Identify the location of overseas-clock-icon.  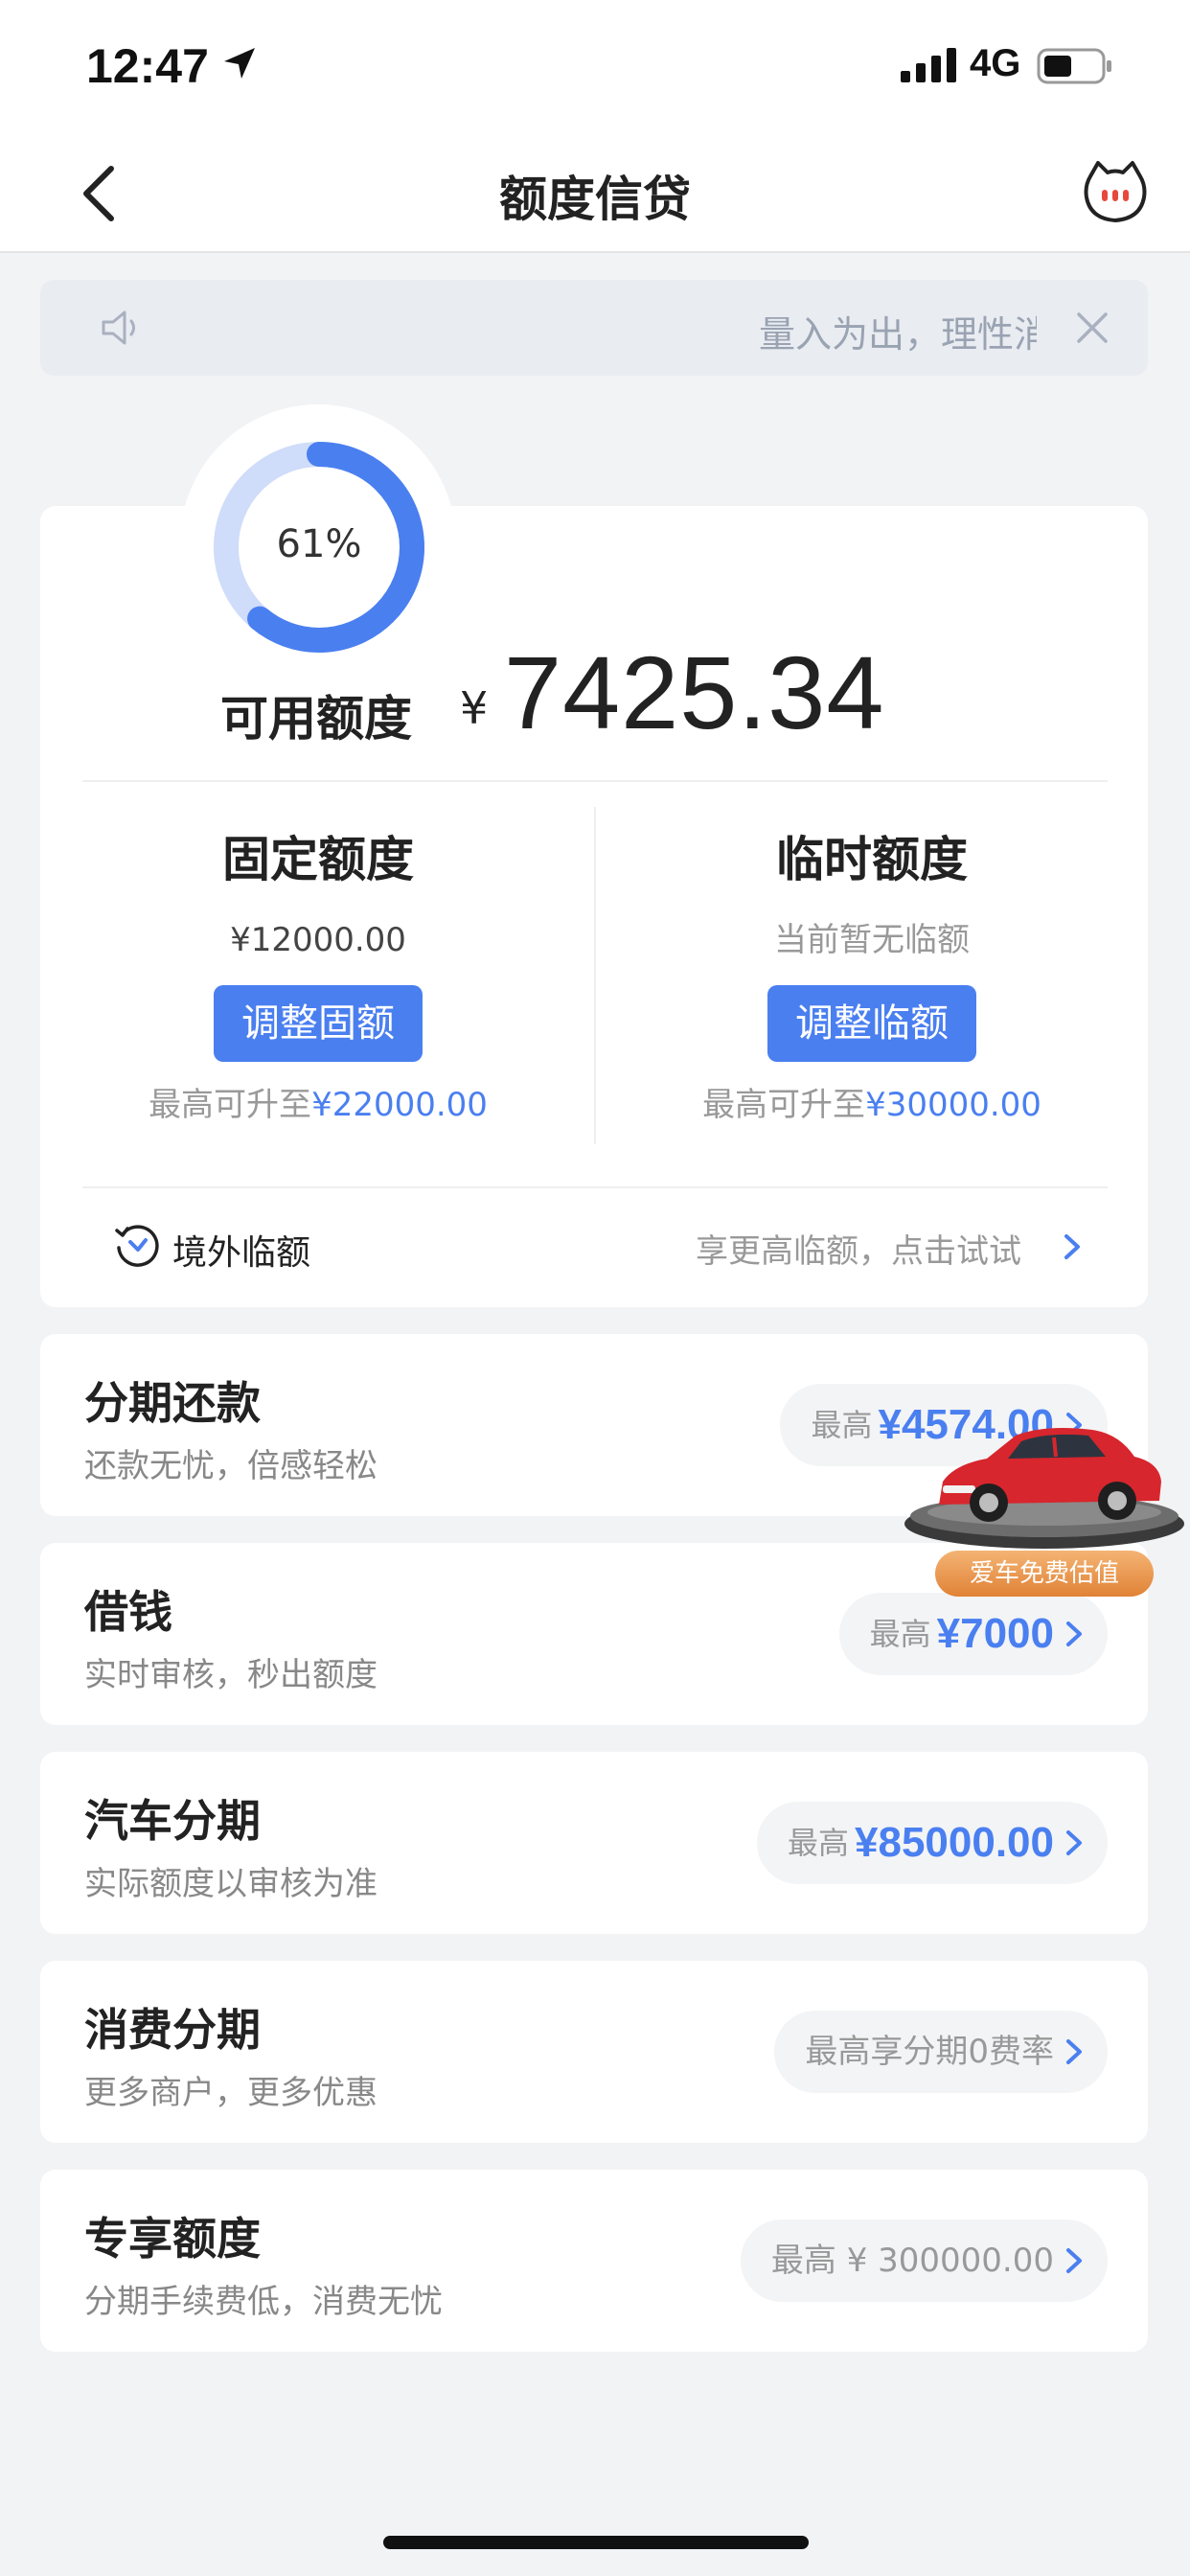
(137, 1246).